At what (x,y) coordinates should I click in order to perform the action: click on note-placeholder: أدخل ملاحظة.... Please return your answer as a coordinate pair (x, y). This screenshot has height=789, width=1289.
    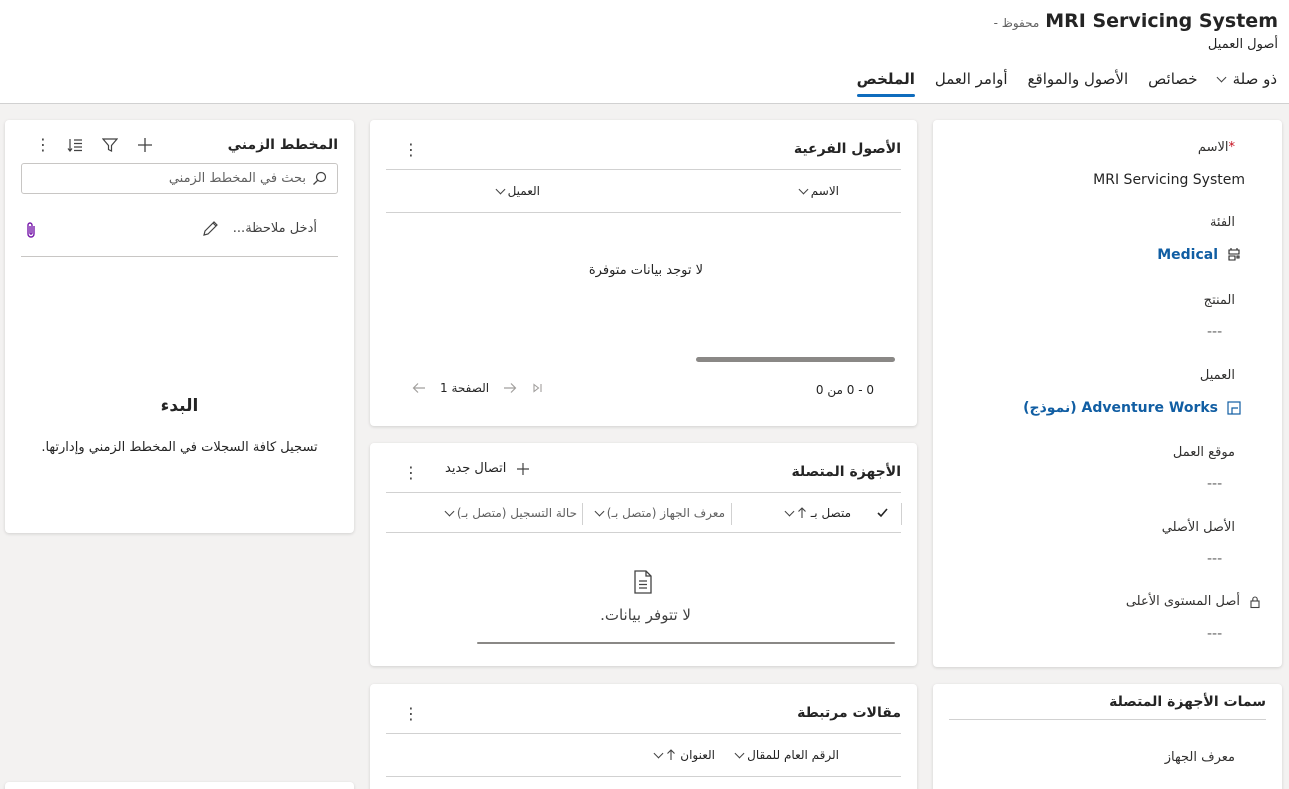
    Looking at the image, I should click on (274, 228).